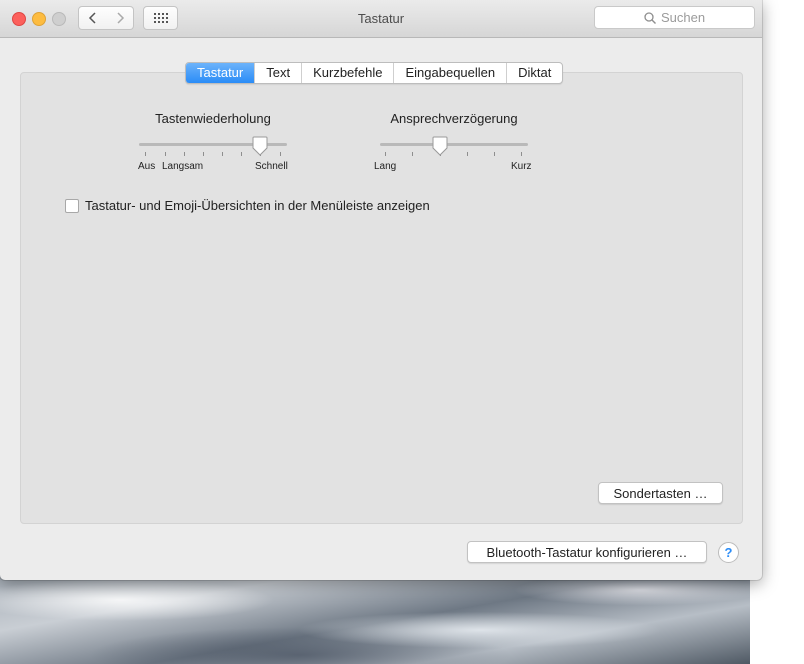 The width and height of the screenshot is (804, 664). What do you see at coordinates (347, 73) in the screenshot?
I see `tab-kurzbefehle: Kurzbefehle` at bounding box center [347, 73].